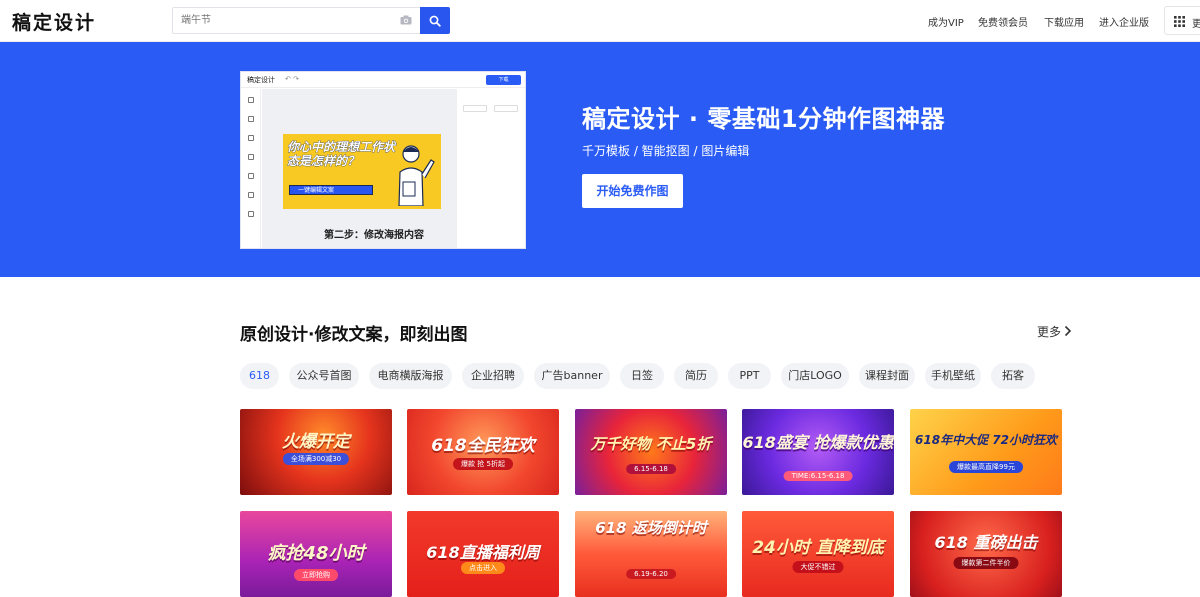  What do you see at coordinates (572, 376) in the screenshot?
I see `category-chip: 广告banner` at bounding box center [572, 376].